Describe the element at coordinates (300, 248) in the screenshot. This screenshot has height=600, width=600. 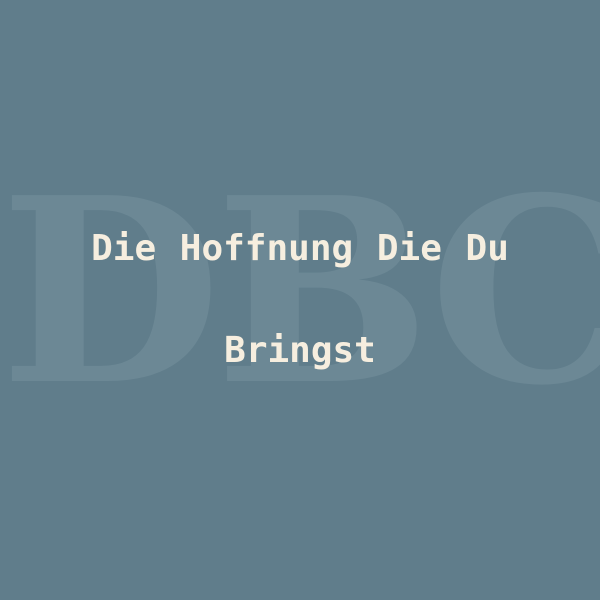
I see `title-line-1: Die Hoffnung Die Du` at that location.